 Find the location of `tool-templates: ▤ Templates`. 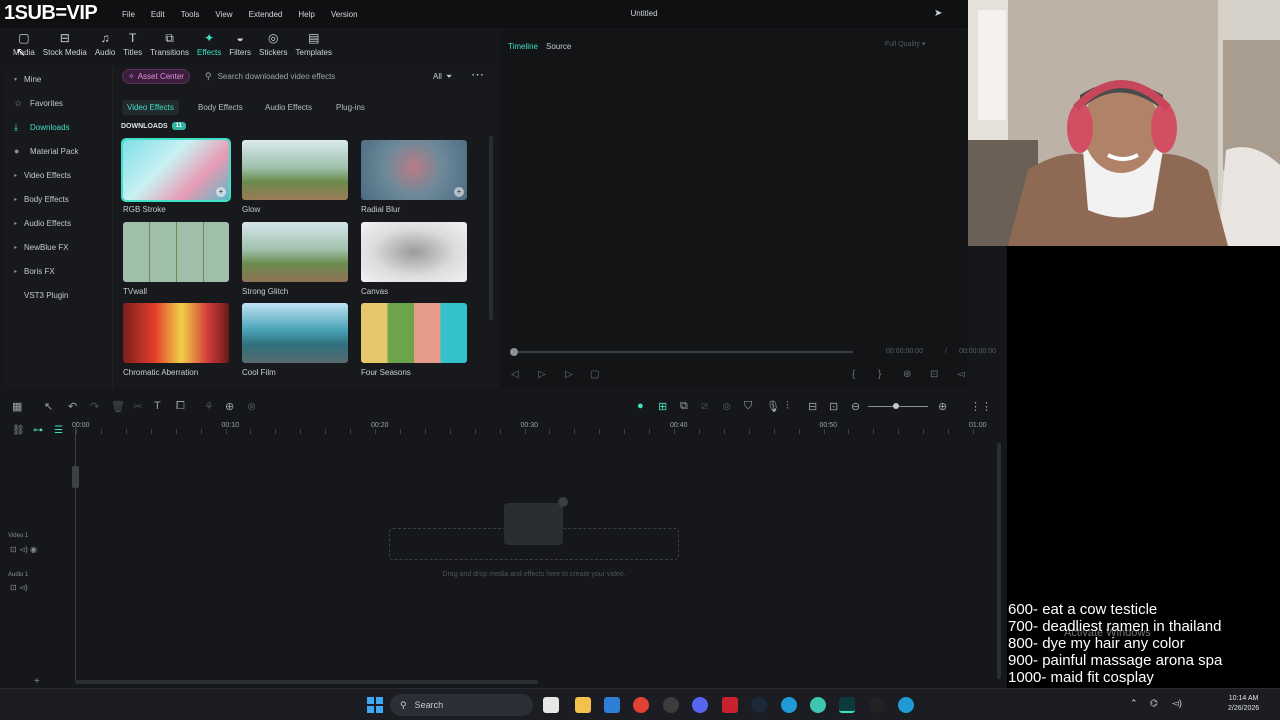

tool-templates: ▤ Templates is located at coordinates (314, 46).